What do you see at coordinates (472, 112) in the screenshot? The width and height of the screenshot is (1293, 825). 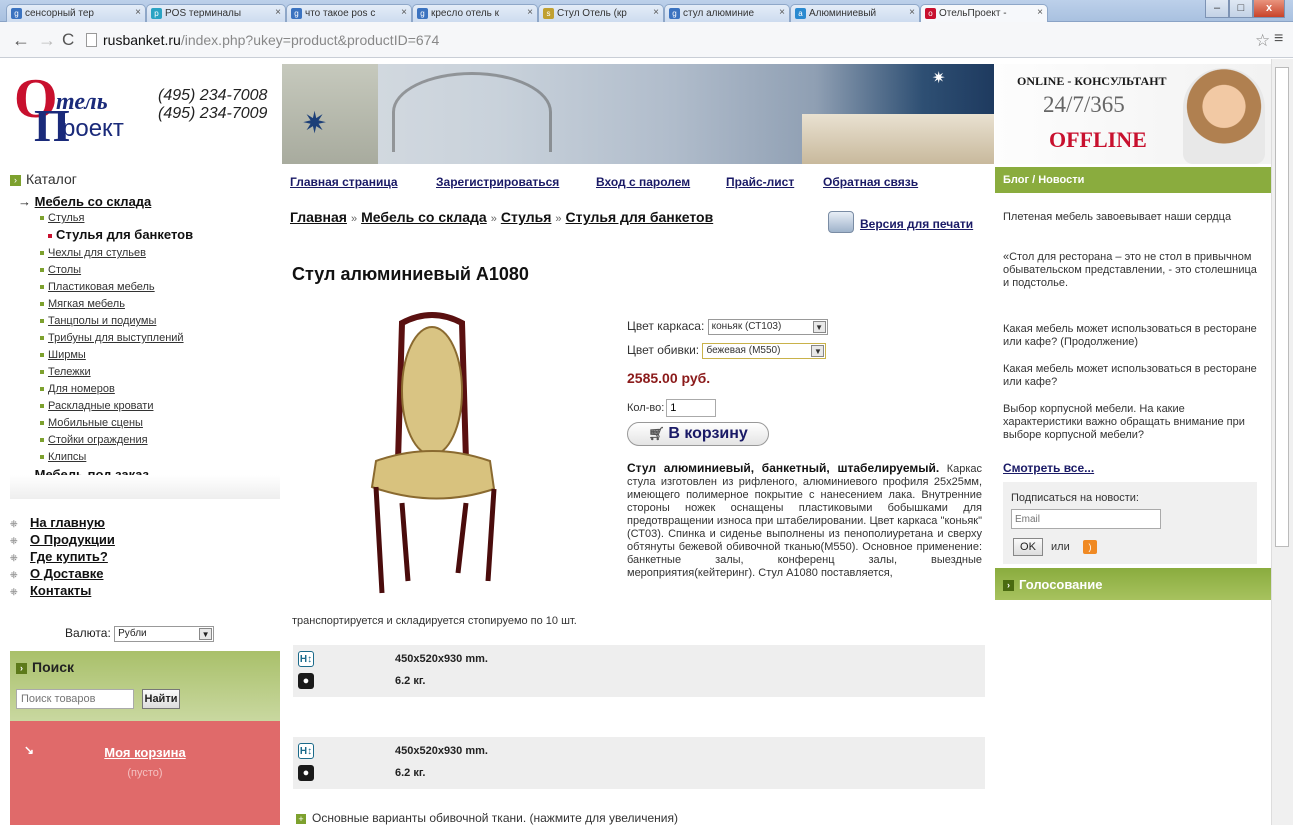 I see `banner-ornament` at bounding box center [472, 112].